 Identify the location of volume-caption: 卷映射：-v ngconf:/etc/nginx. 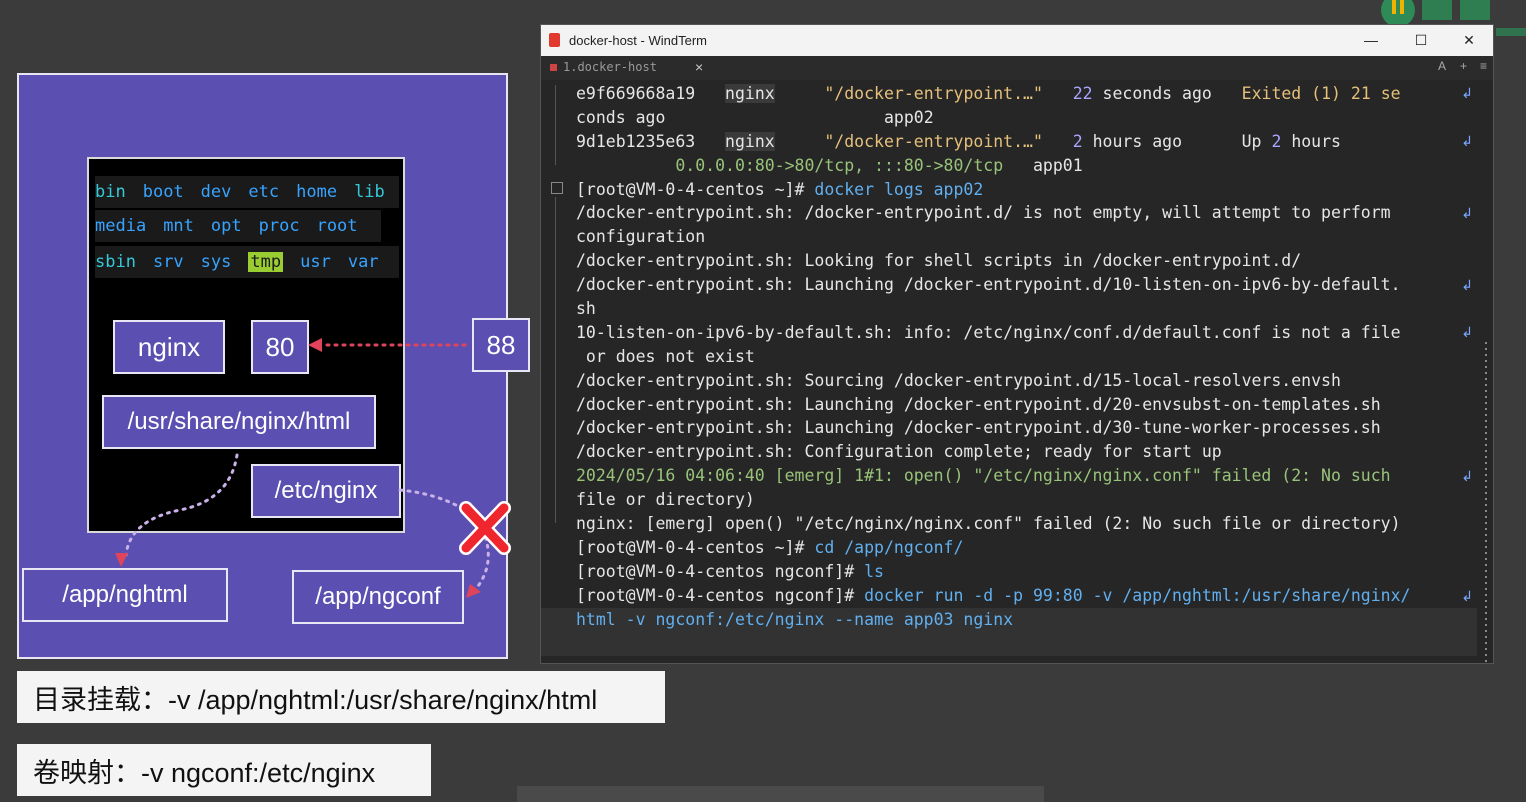
(224, 770).